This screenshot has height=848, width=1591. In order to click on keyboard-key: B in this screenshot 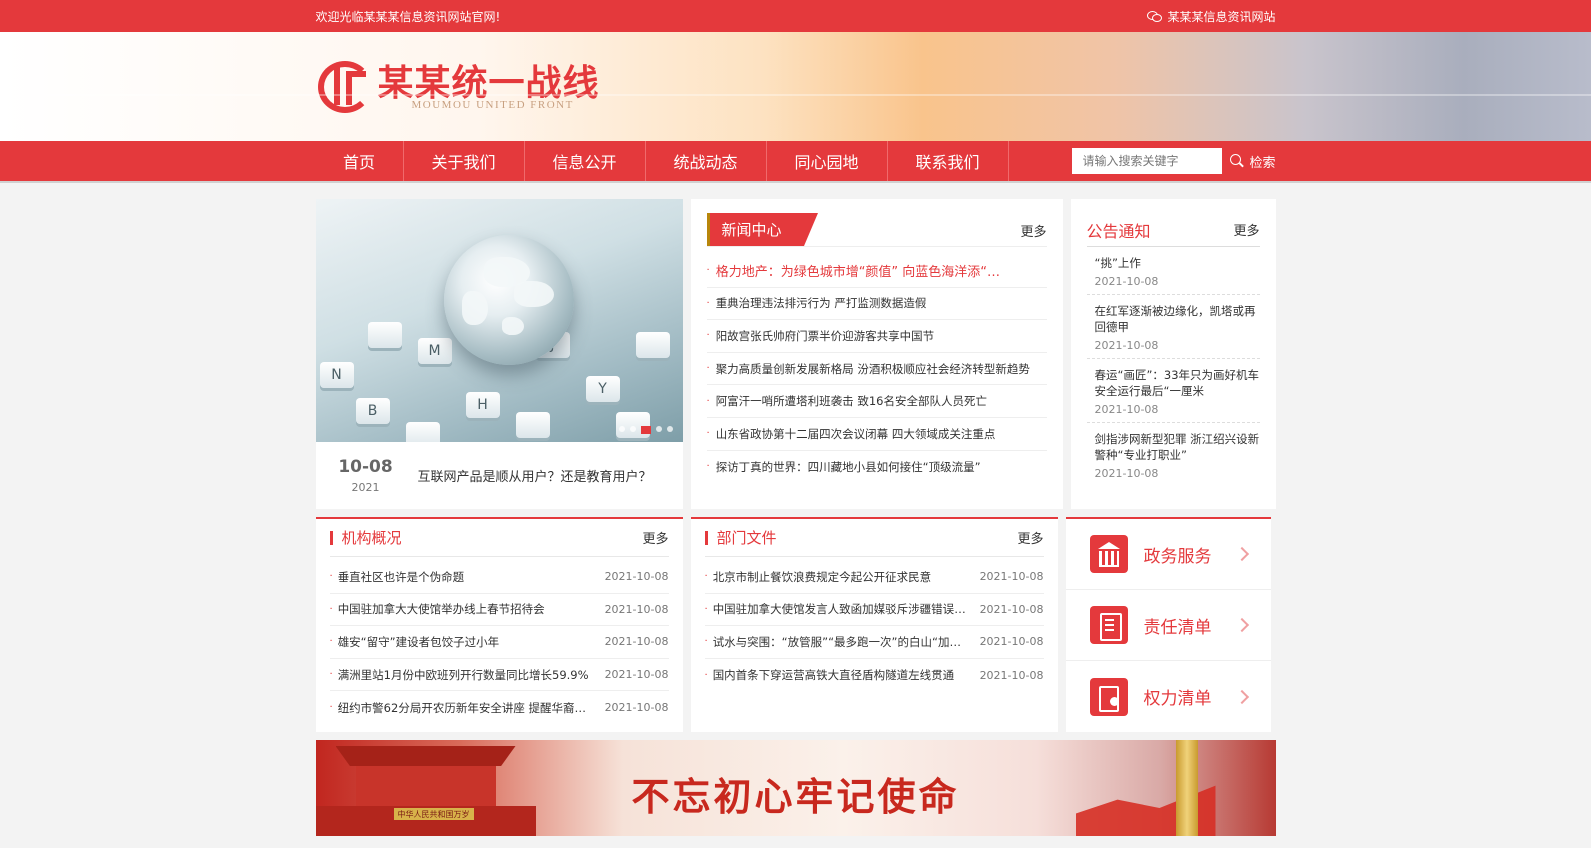, I will do `click(372, 411)`.